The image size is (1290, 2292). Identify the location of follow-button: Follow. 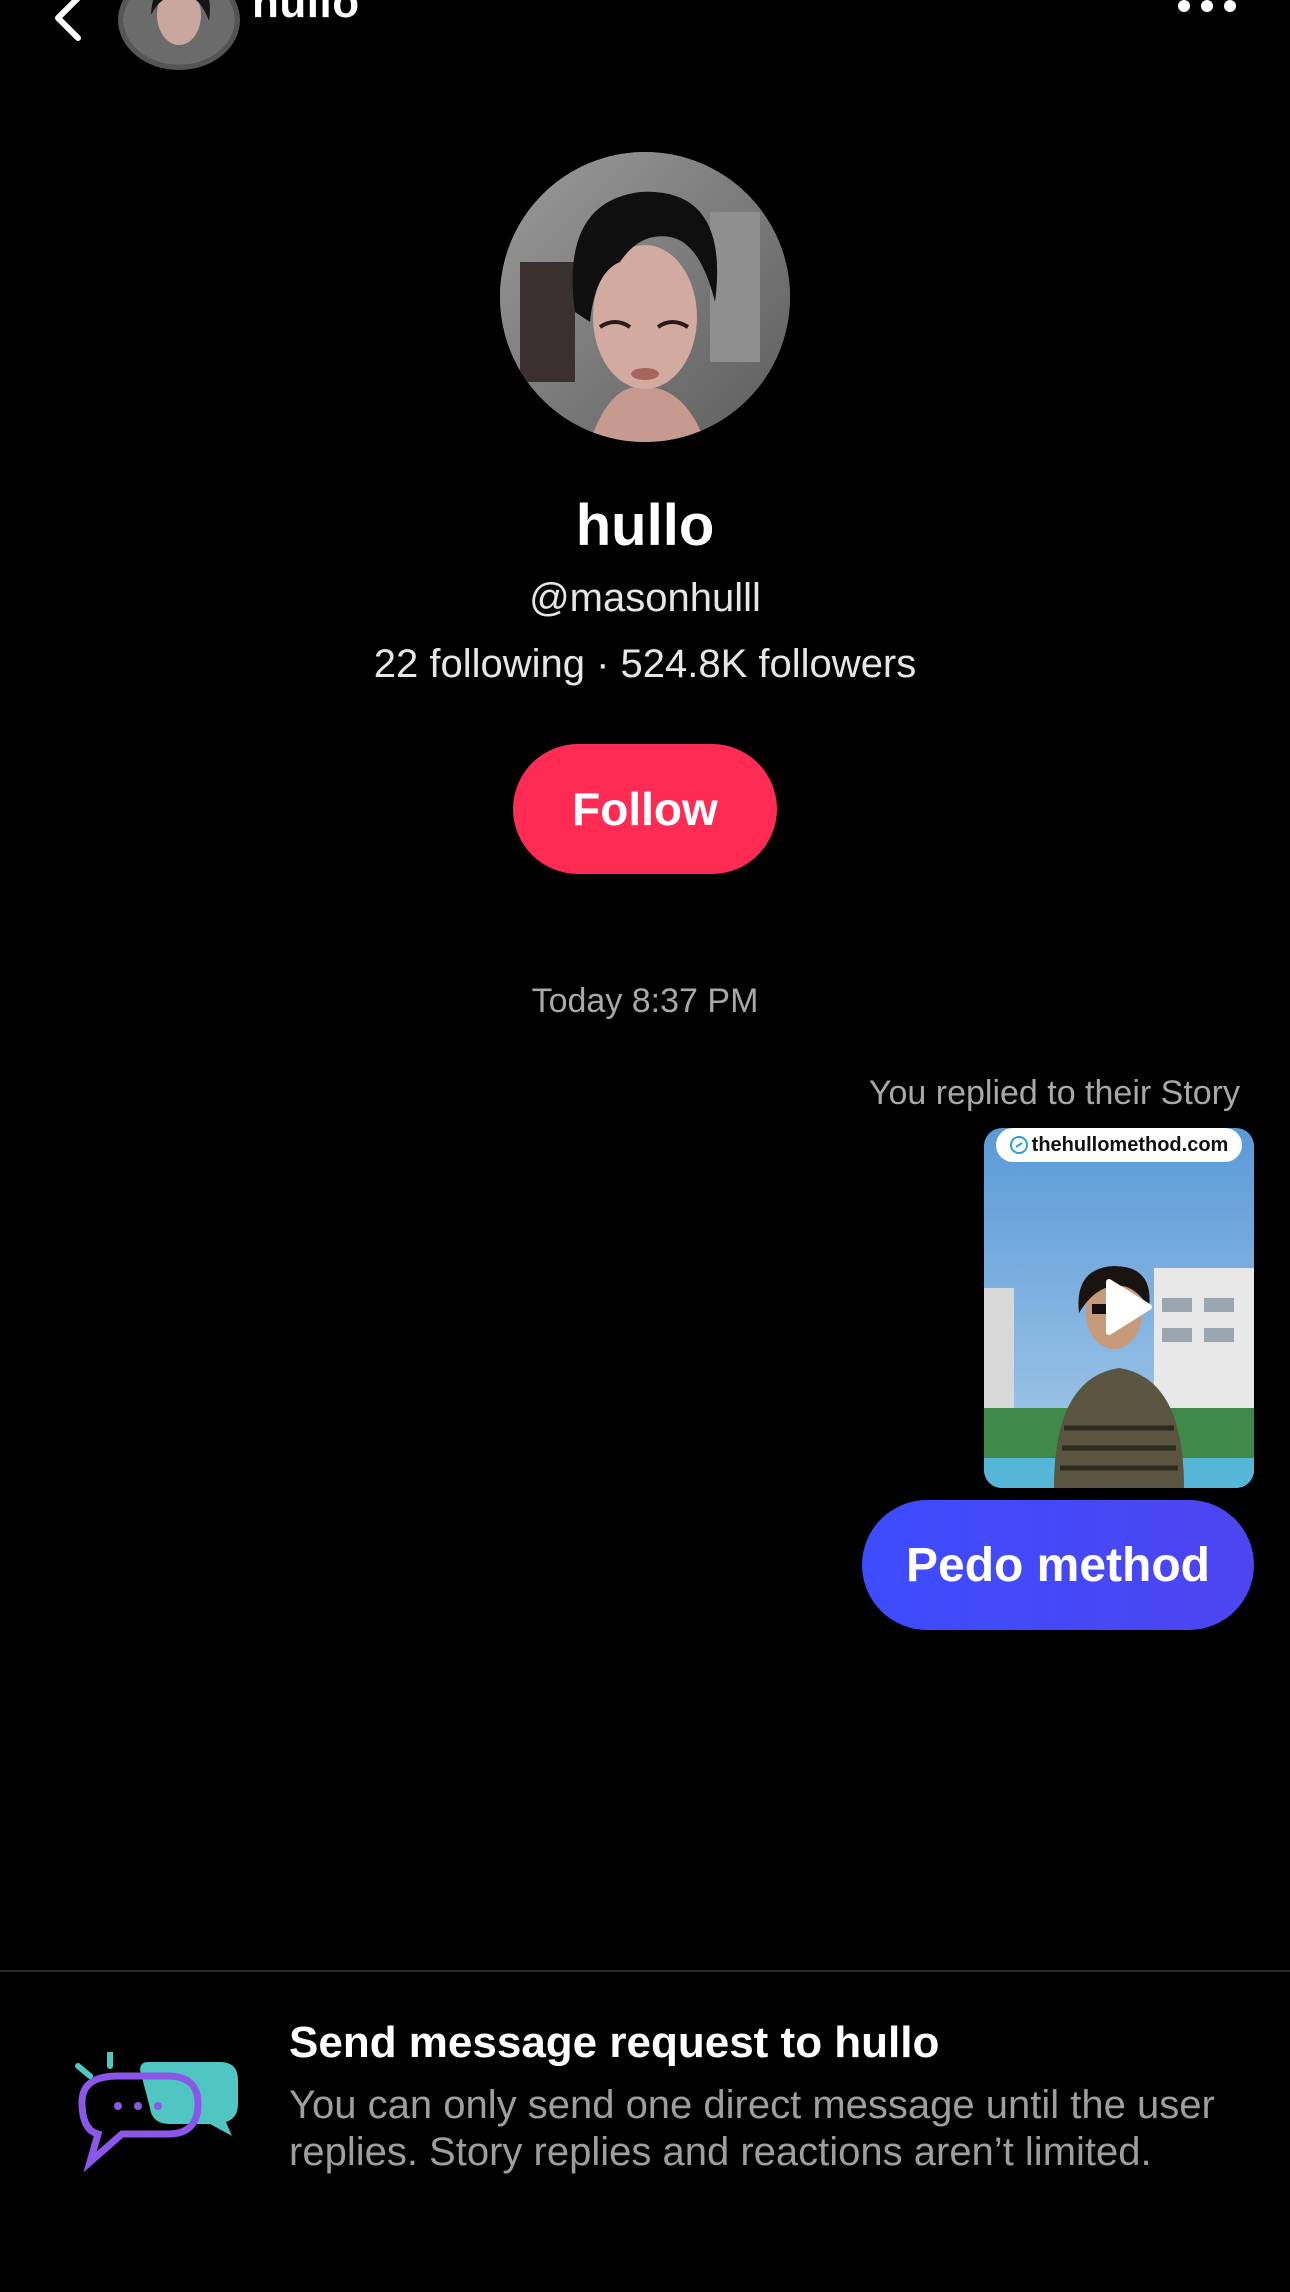
(645, 809).